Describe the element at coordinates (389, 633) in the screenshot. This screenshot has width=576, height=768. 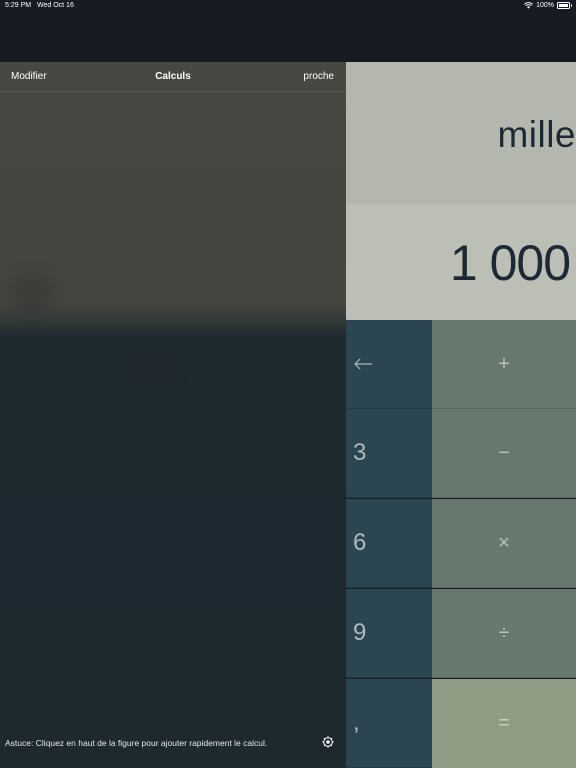
I see `digit-9-button: 9` at that location.